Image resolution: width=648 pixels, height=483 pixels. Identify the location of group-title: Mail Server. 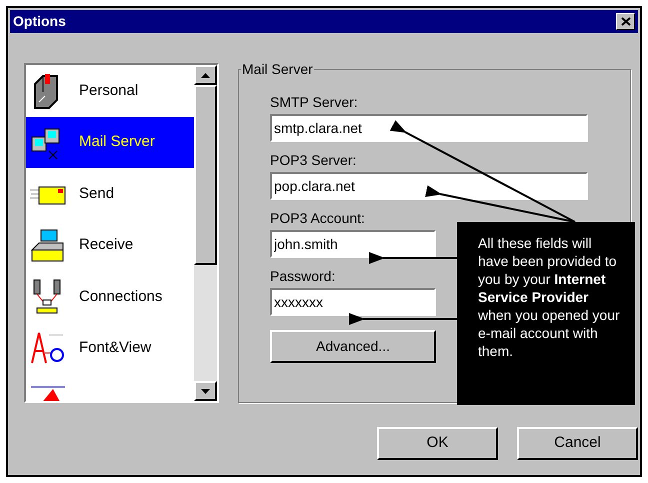
(277, 69).